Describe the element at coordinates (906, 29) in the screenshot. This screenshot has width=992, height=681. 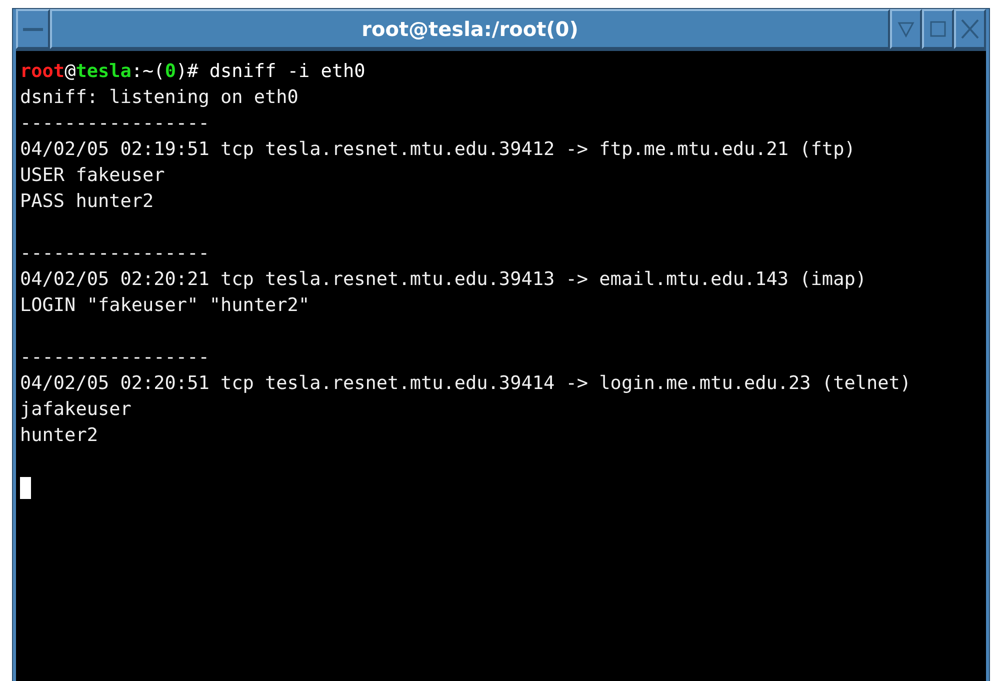
I see `minimize-button` at that location.